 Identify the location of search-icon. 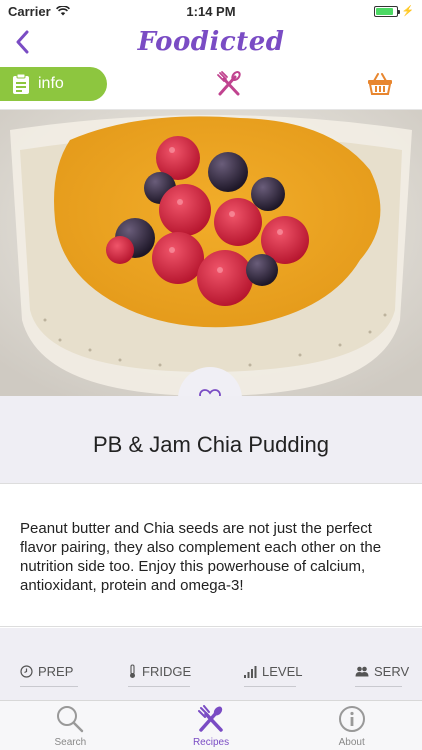
(70, 719).